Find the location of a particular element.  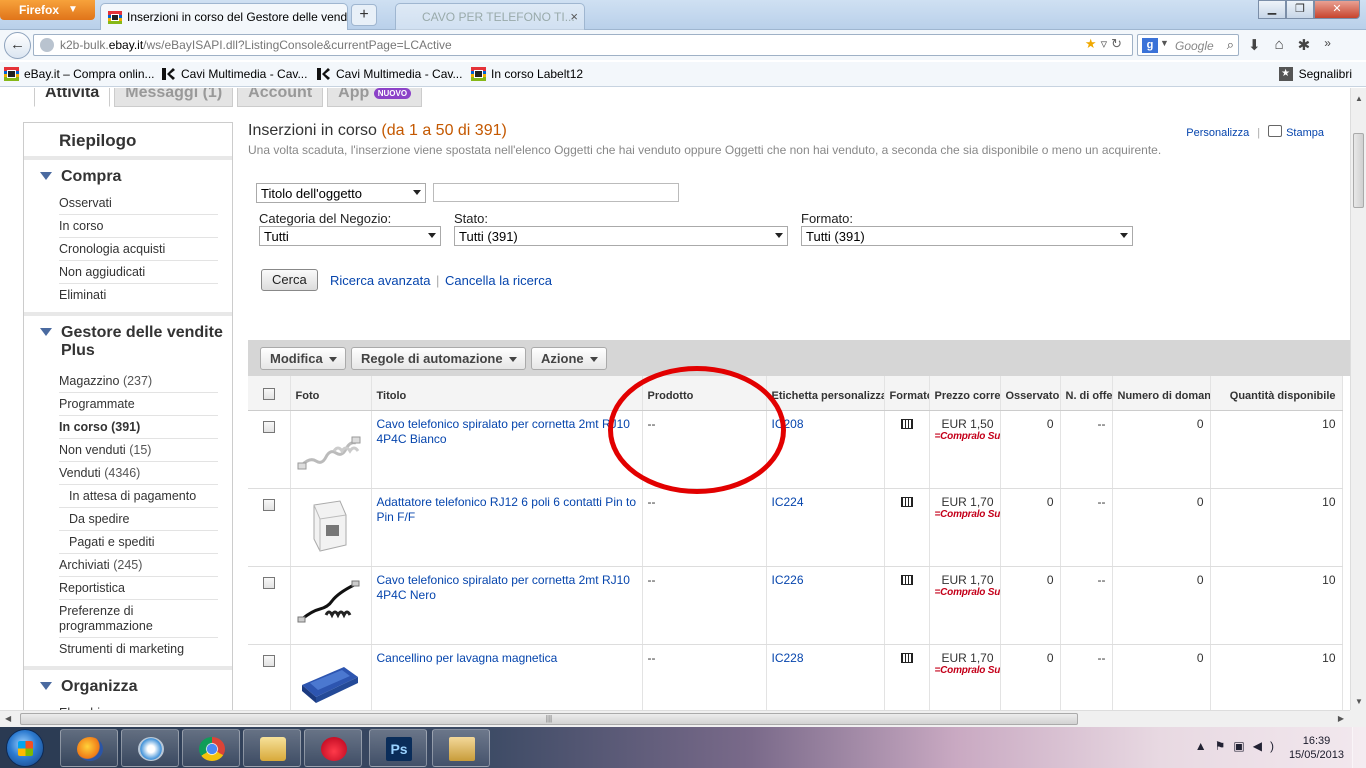

taskbar-photoshop: Ps is located at coordinates (398, 748).